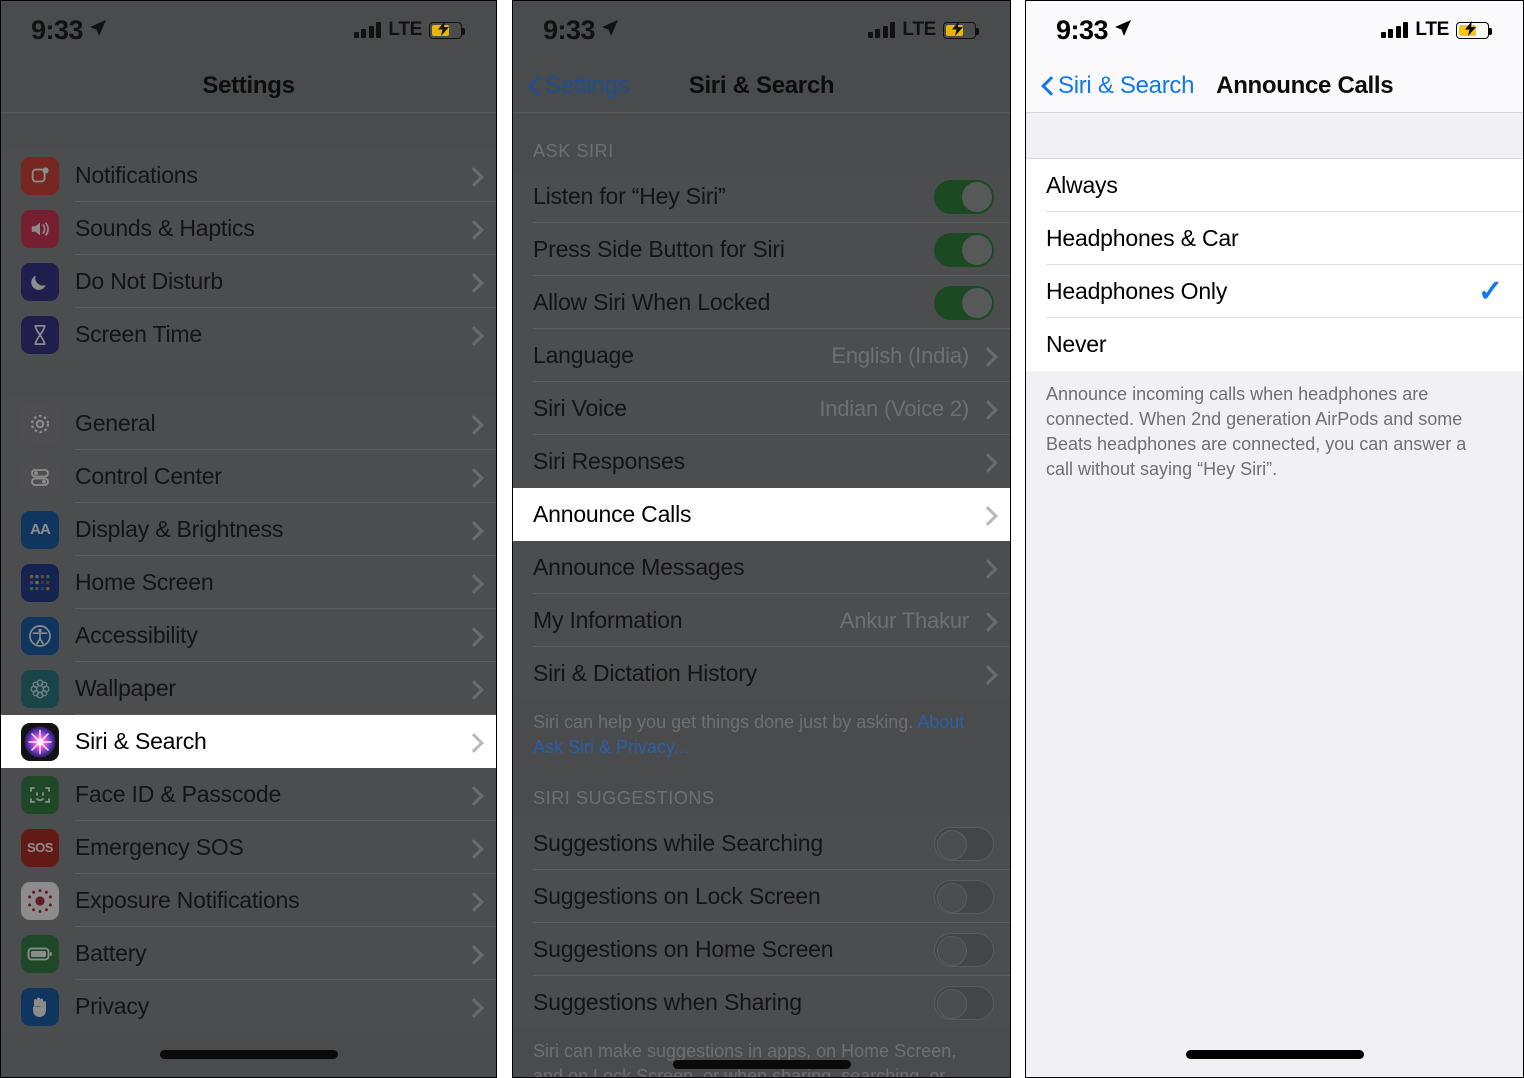 The height and width of the screenshot is (1078, 1524). What do you see at coordinates (443, 30) in the screenshot?
I see `charging-bolt-icon` at bounding box center [443, 30].